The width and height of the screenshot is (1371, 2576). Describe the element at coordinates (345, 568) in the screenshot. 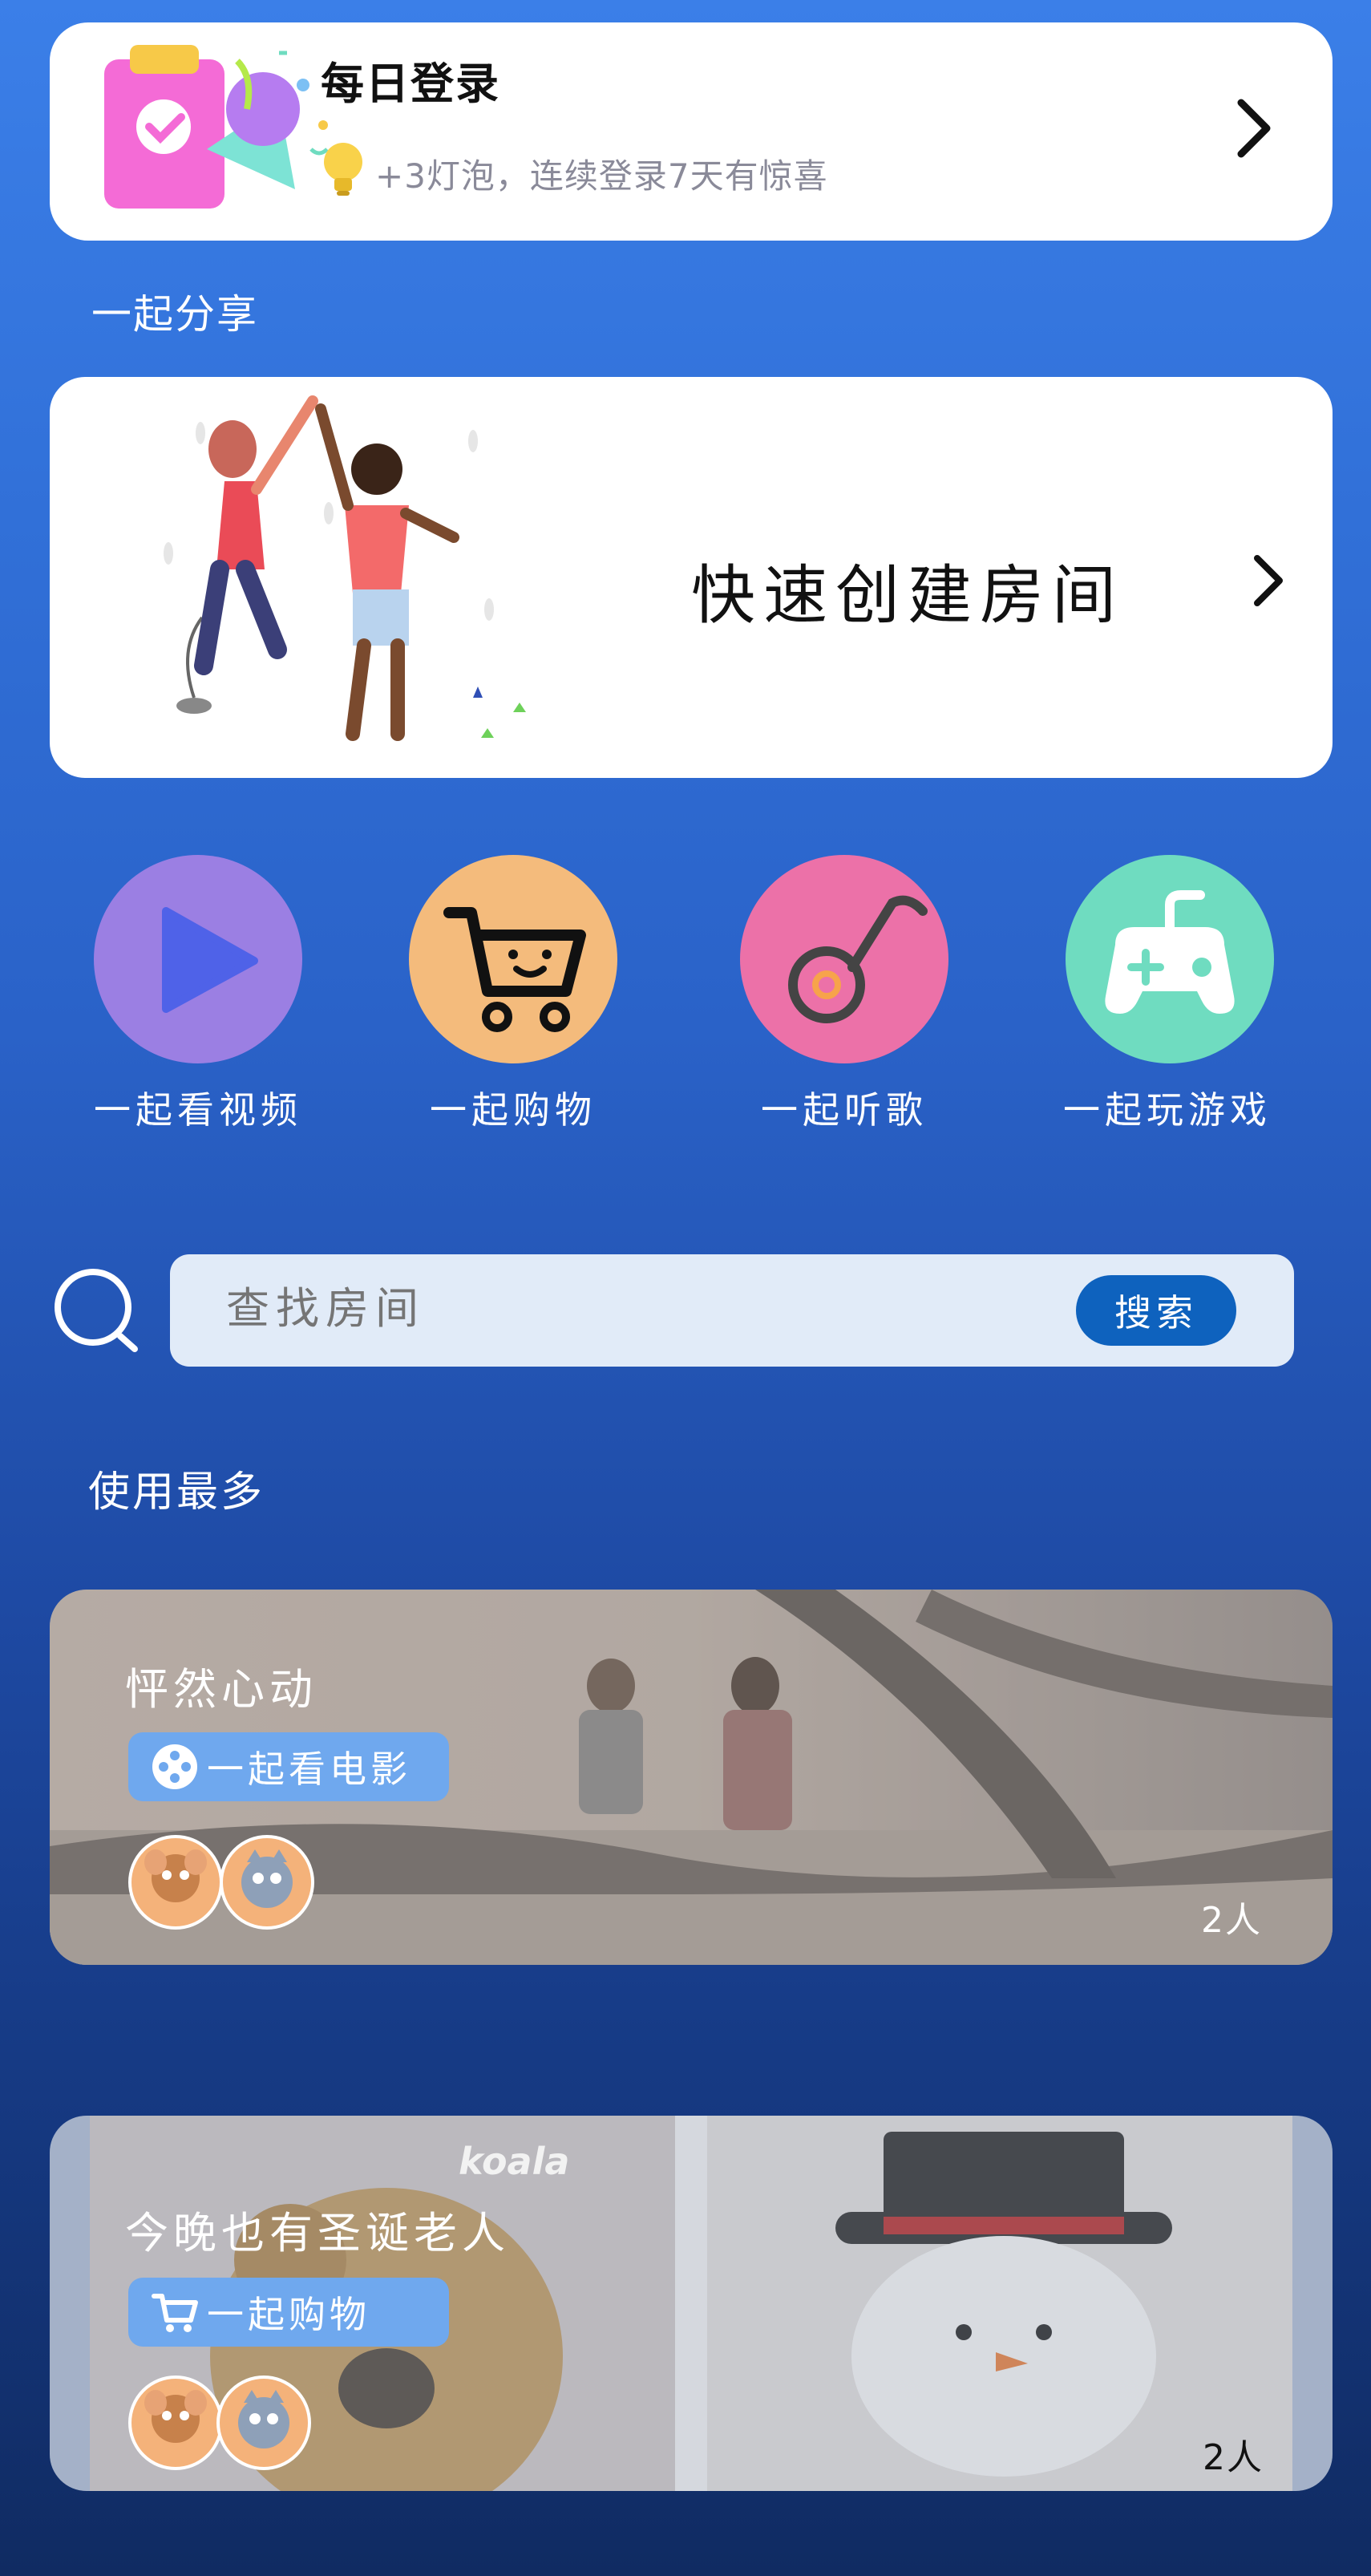

I see `high-five-illustration` at that location.